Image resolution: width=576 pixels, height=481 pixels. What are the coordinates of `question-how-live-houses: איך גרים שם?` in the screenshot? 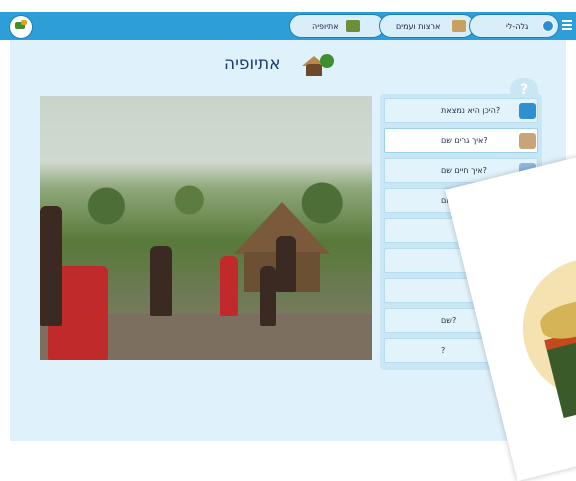 It's located at (461, 140).